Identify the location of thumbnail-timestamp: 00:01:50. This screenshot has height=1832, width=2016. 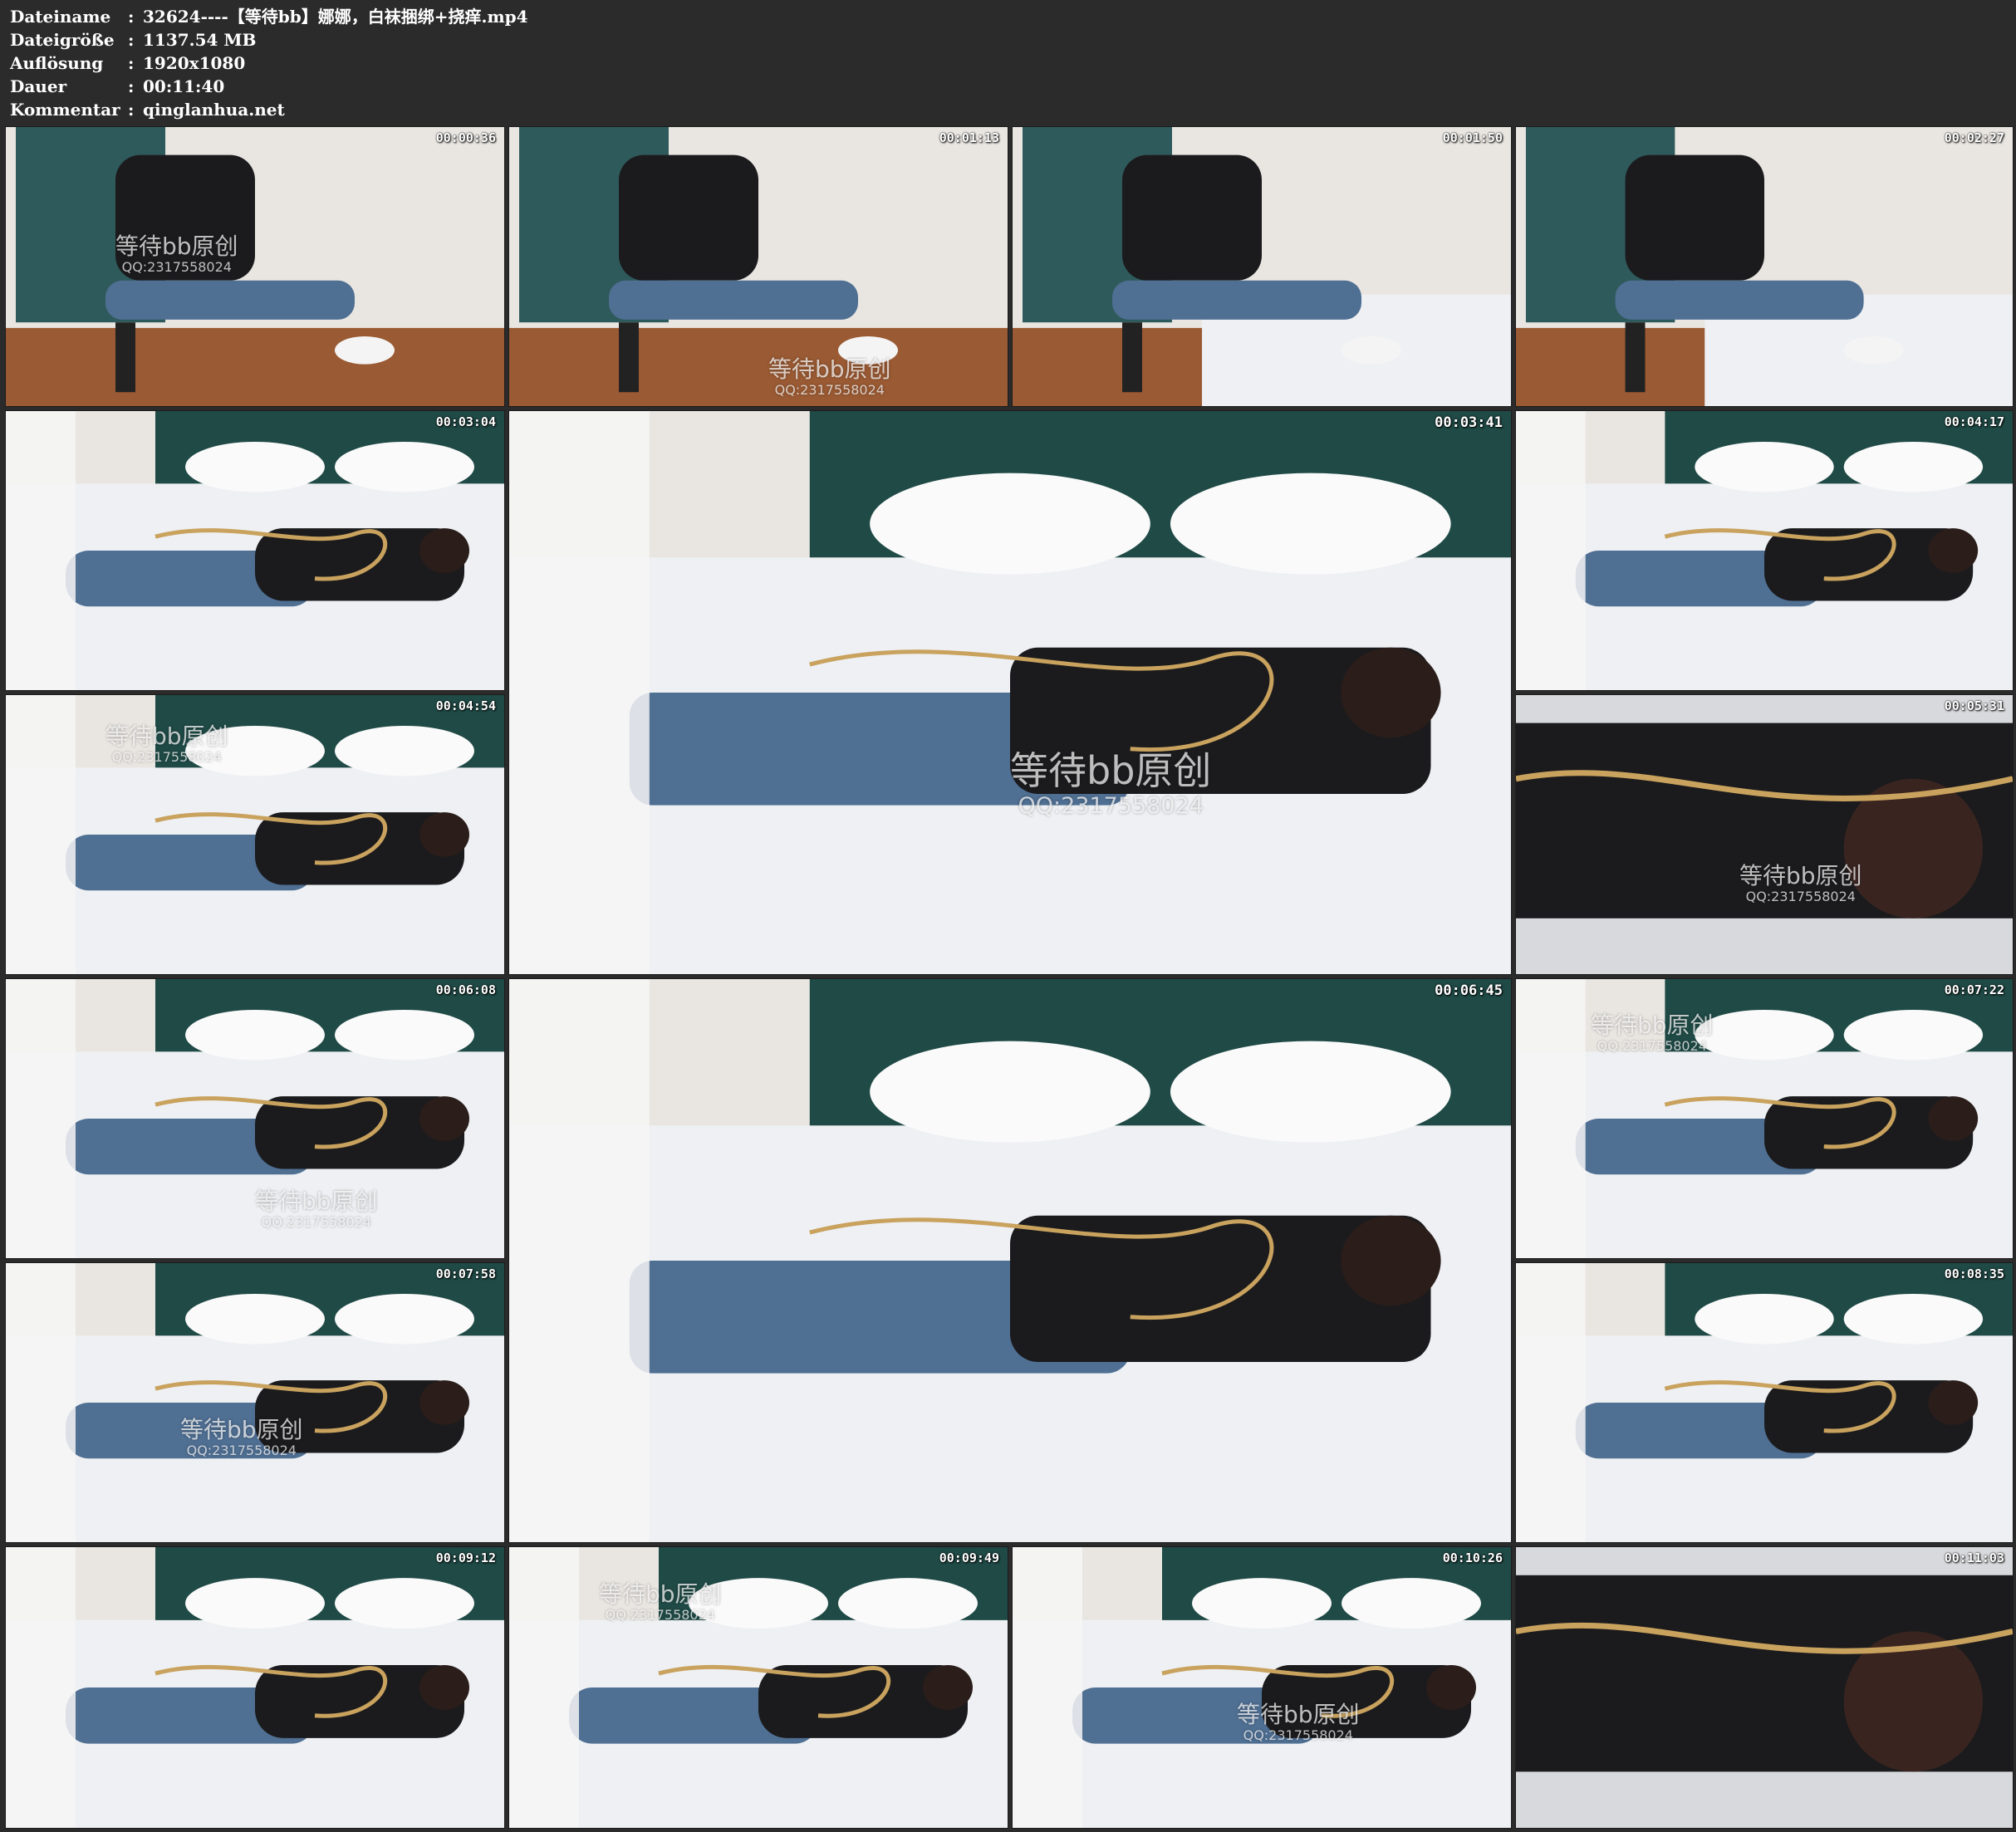
(1472, 137).